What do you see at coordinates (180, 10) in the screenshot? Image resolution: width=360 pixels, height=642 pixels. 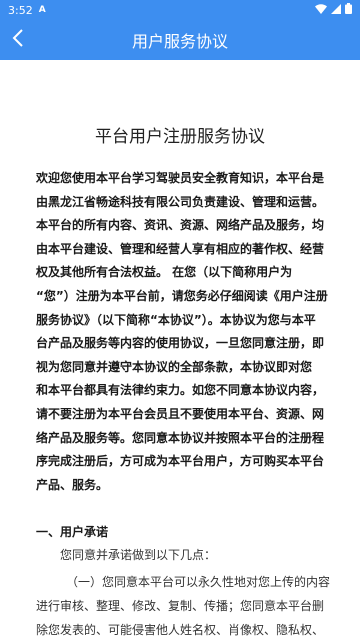 I see `status-bar: 3:52 A` at bounding box center [180, 10].